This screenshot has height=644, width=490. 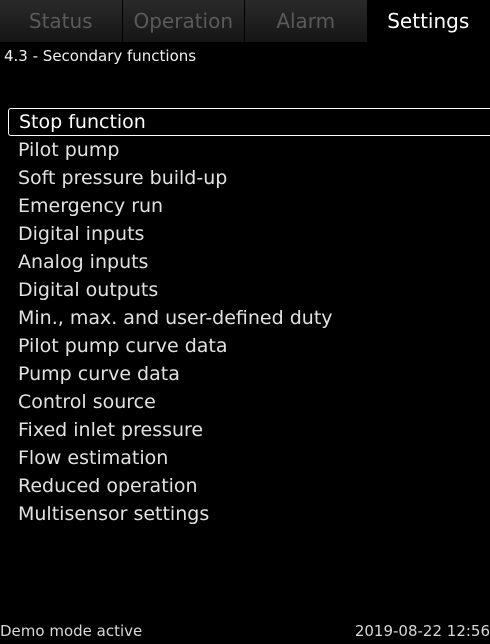 What do you see at coordinates (428, 21) in the screenshot?
I see `tab-settings: Settings` at bounding box center [428, 21].